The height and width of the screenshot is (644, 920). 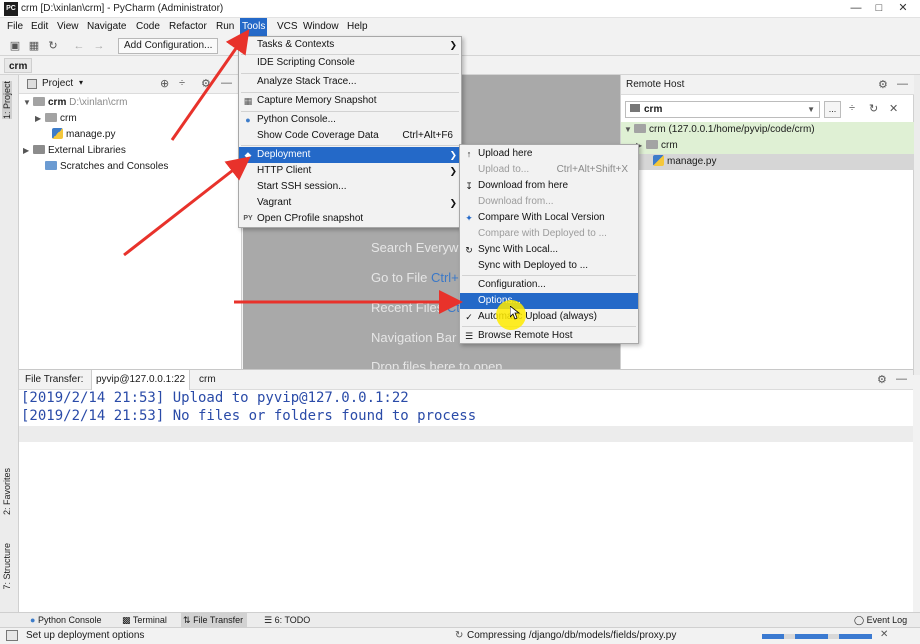 What do you see at coordinates (187, 206) in the screenshot?
I see `annotation-arrow-deployment` at bounding box center [187, 206].